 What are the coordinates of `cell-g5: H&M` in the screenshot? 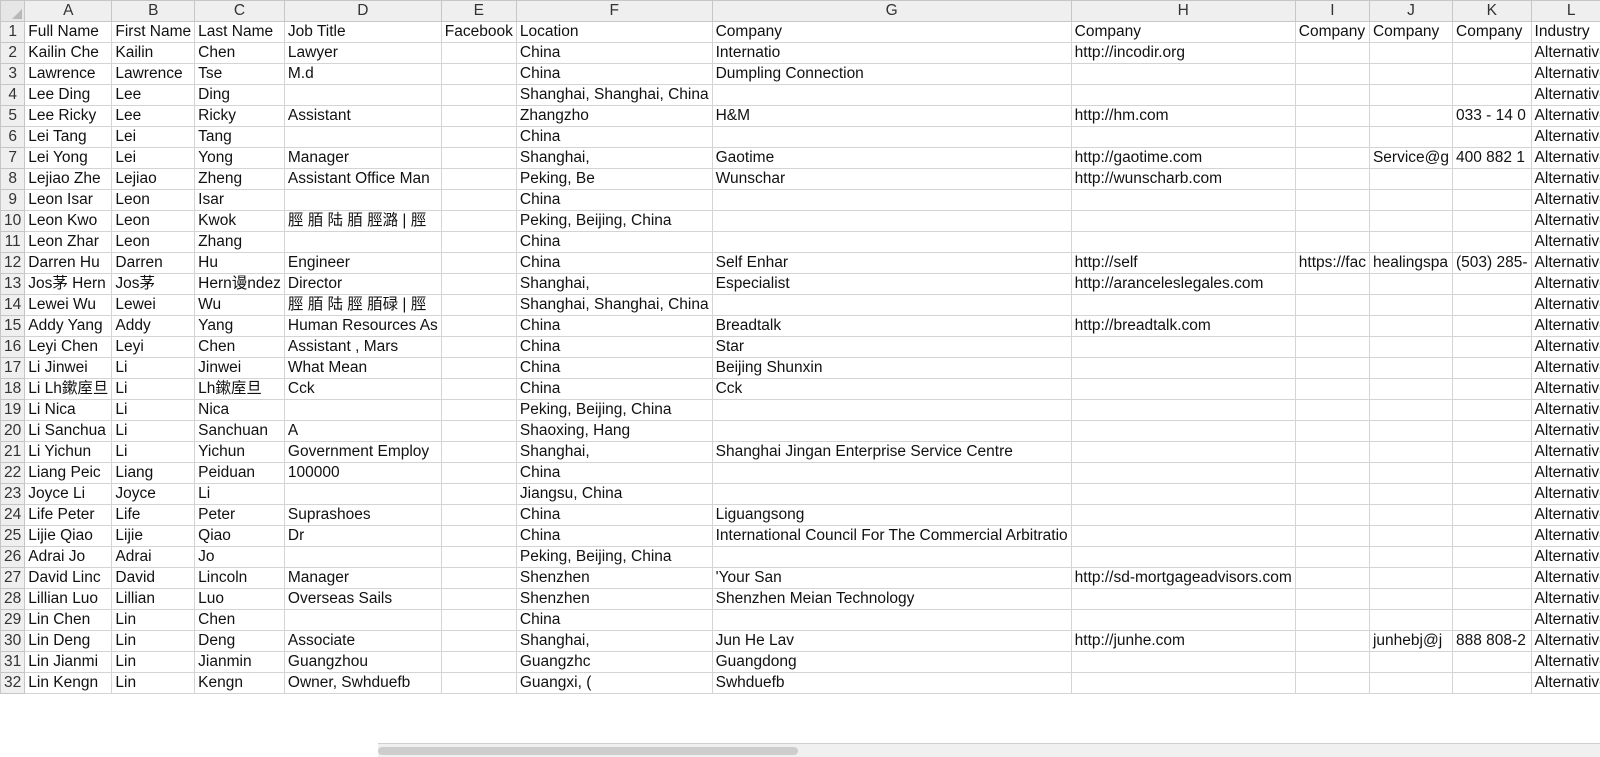 It's located at (891, 116).